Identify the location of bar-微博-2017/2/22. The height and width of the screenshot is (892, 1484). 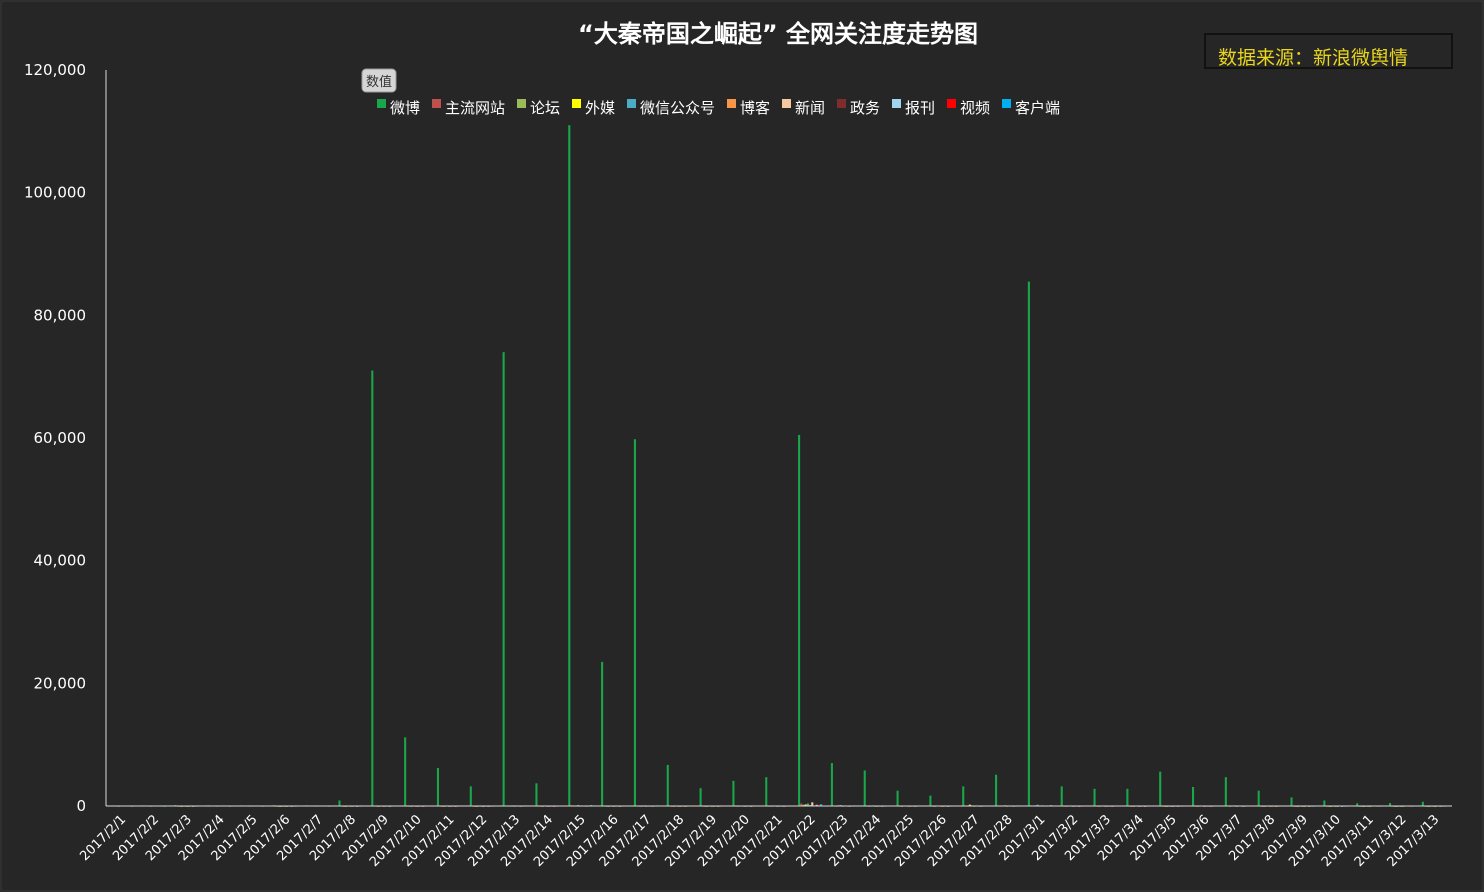
(799, 620).